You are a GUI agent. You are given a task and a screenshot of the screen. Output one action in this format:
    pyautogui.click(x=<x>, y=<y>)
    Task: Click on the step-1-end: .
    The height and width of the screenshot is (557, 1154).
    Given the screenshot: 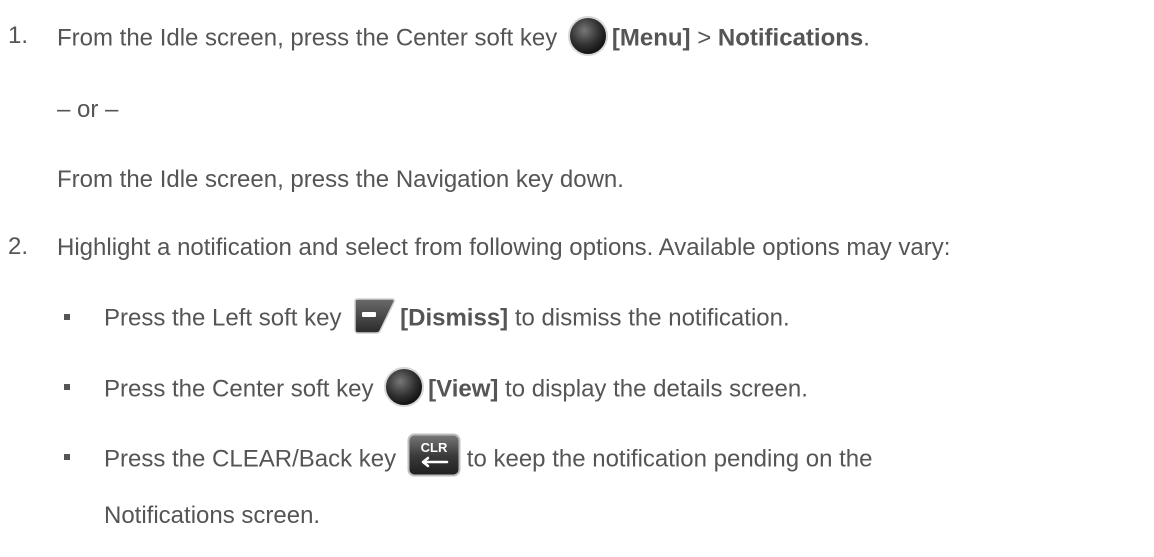 What is the action you would take?
    pyautogui.click(x=866, y=38)
    